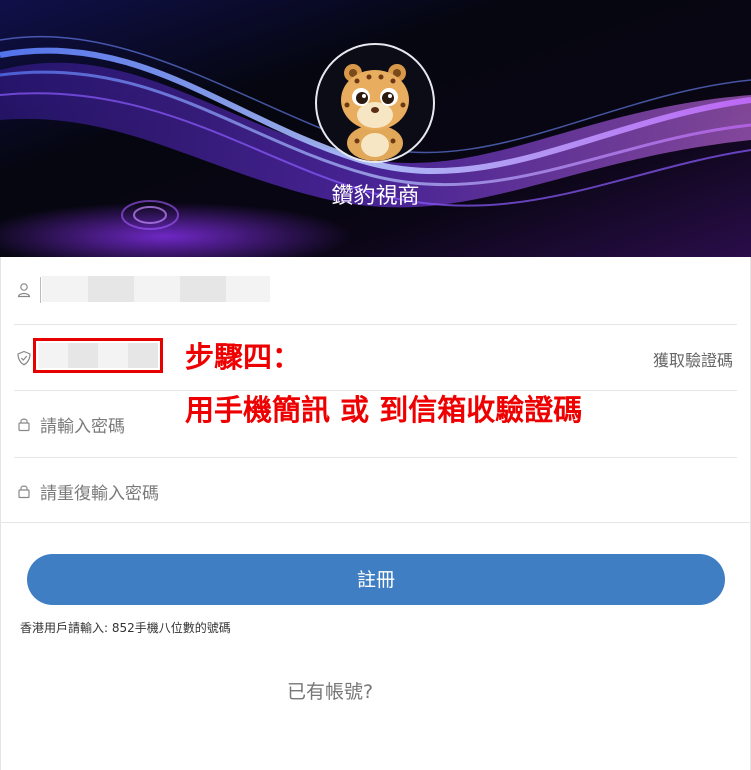 The height and width of the screenshot is (770, 751). Describe the element at coordinates (156, 289) in the screenshot. I see `redacted-username` at that location.